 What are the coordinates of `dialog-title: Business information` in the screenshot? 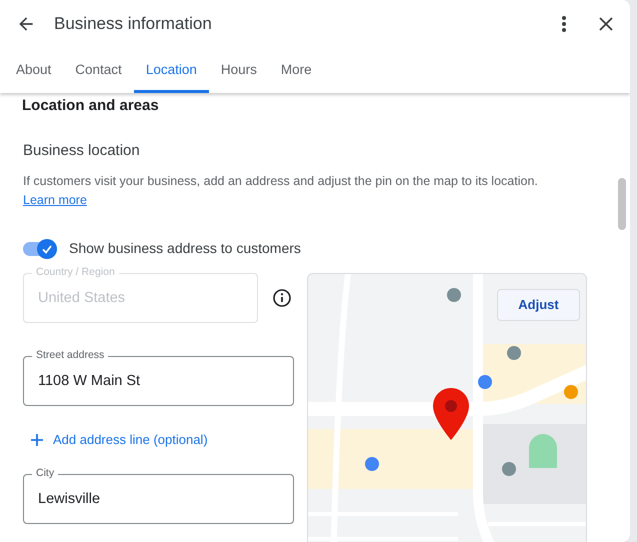 It's located at (133, 24).